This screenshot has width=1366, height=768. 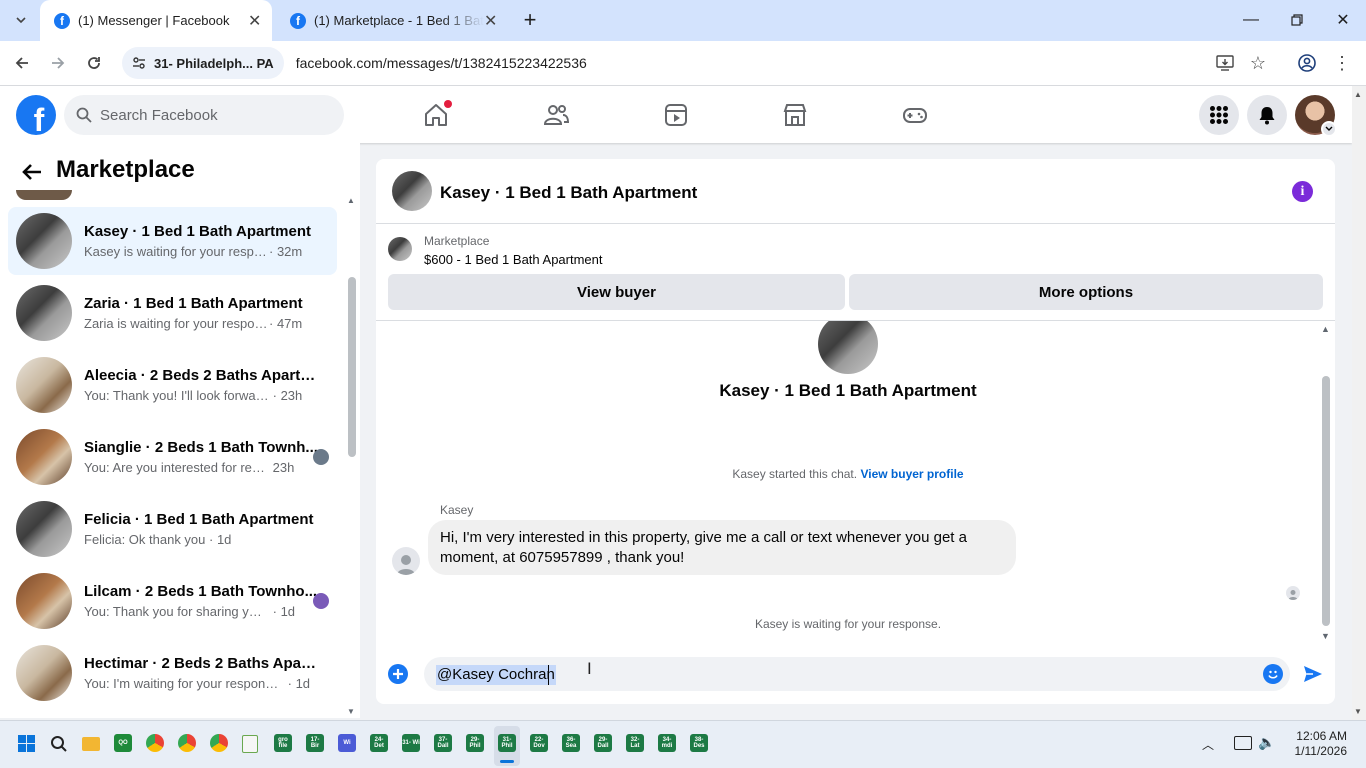 I want to click on windows-start-icon, so click(x=26, y=743).